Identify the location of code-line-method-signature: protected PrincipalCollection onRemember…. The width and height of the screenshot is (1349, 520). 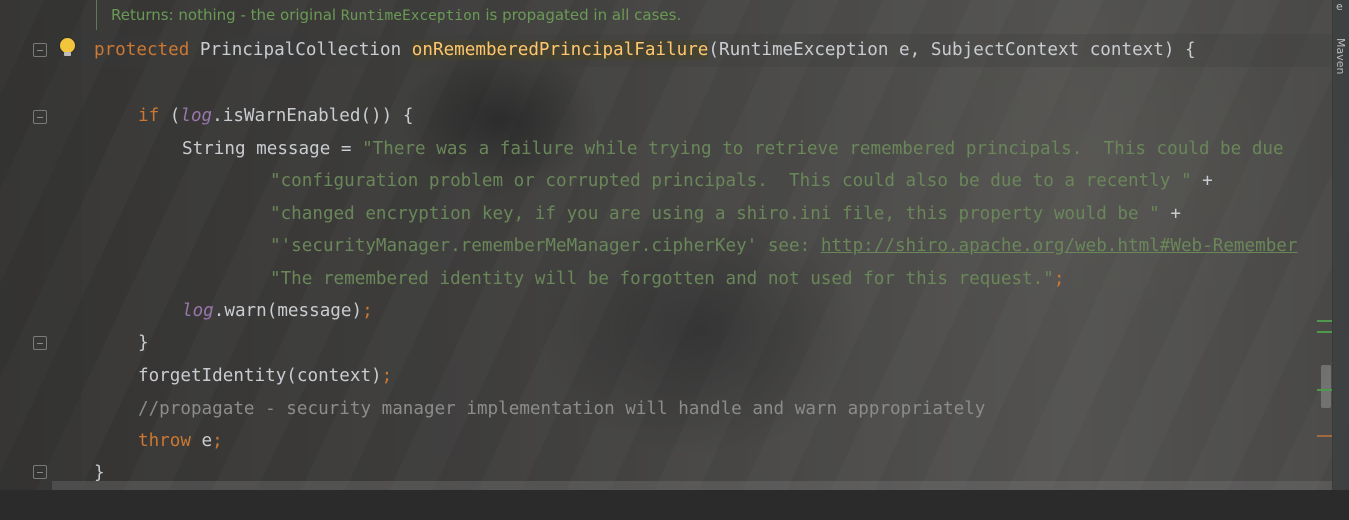
(645, 50).